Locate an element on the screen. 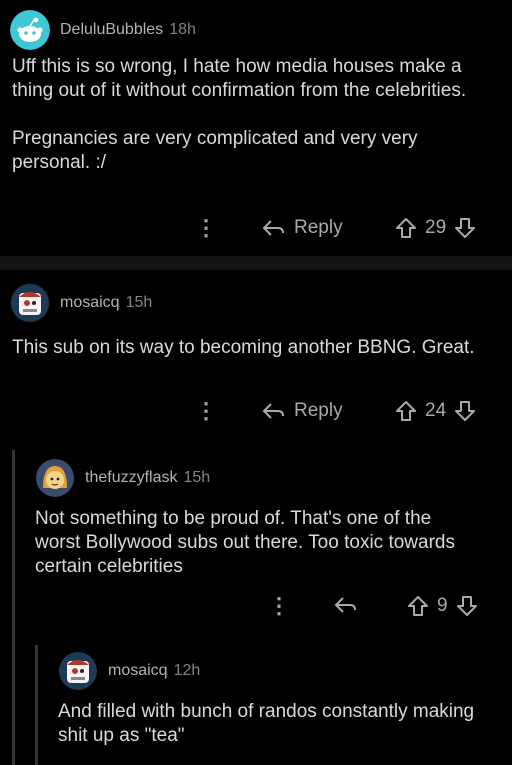 Image resolution: width=512 pixels, height=765 pixels. vote-score: 24 is located at coordinates (436, 410).